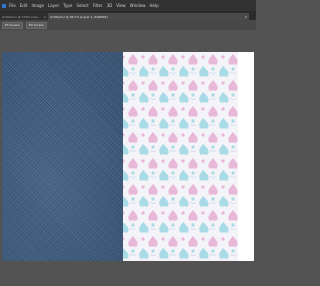  Describe the element at coordinates (37, 5) in the screenshot. I see `menu-image: Image` at that location.